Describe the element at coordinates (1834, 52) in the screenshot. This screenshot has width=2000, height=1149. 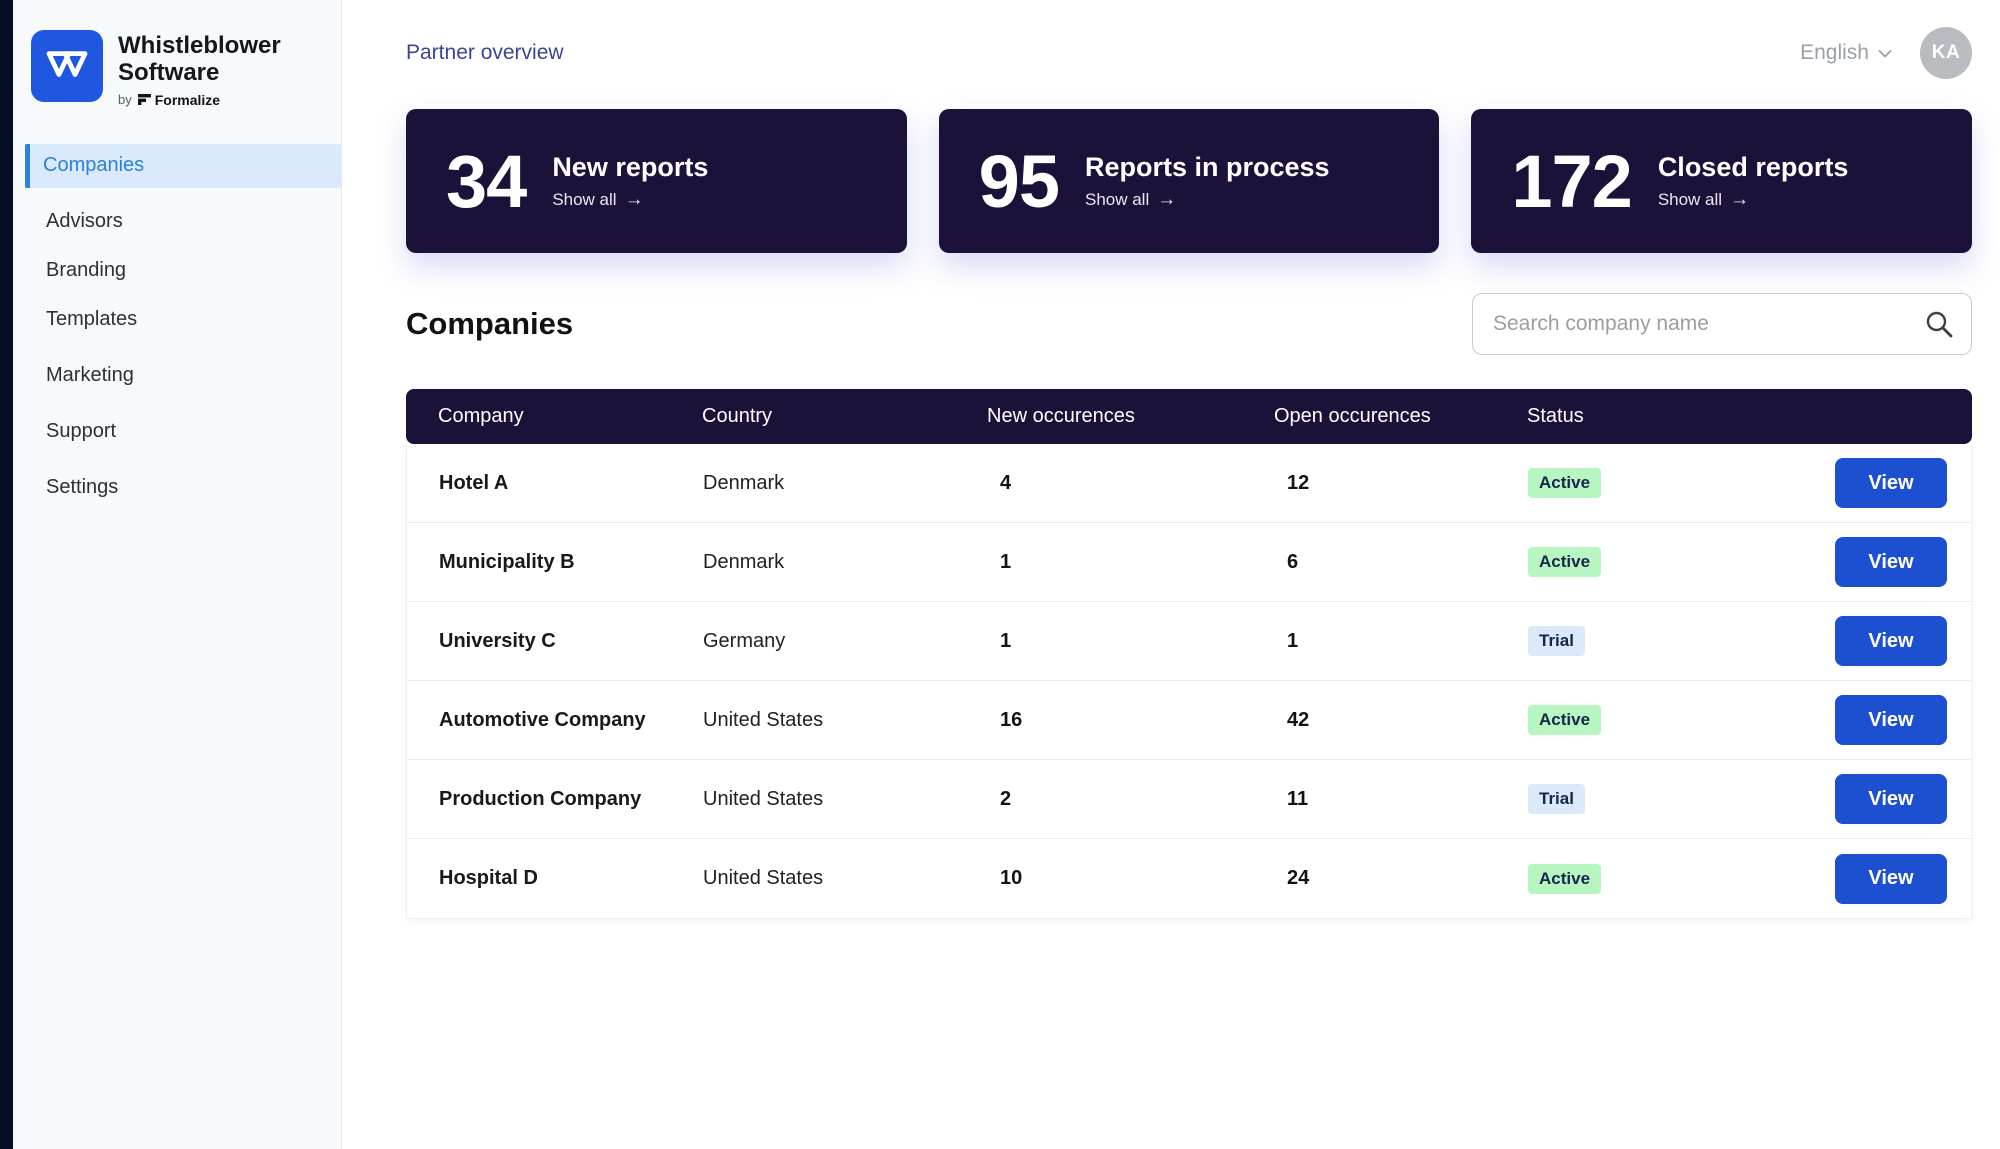
I see `language-label: English` at that location.